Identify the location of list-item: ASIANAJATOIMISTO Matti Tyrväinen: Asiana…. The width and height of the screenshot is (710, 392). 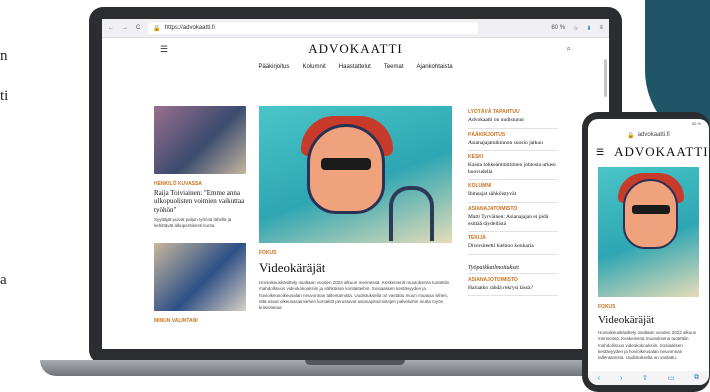
(513, 218).